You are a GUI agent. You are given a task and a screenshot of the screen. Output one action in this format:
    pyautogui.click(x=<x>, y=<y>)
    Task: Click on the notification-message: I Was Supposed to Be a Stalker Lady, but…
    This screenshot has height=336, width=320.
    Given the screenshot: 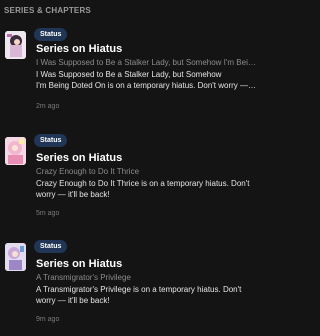 What is the action you would take?
    pyautogui.click(x=147, y=80)
    